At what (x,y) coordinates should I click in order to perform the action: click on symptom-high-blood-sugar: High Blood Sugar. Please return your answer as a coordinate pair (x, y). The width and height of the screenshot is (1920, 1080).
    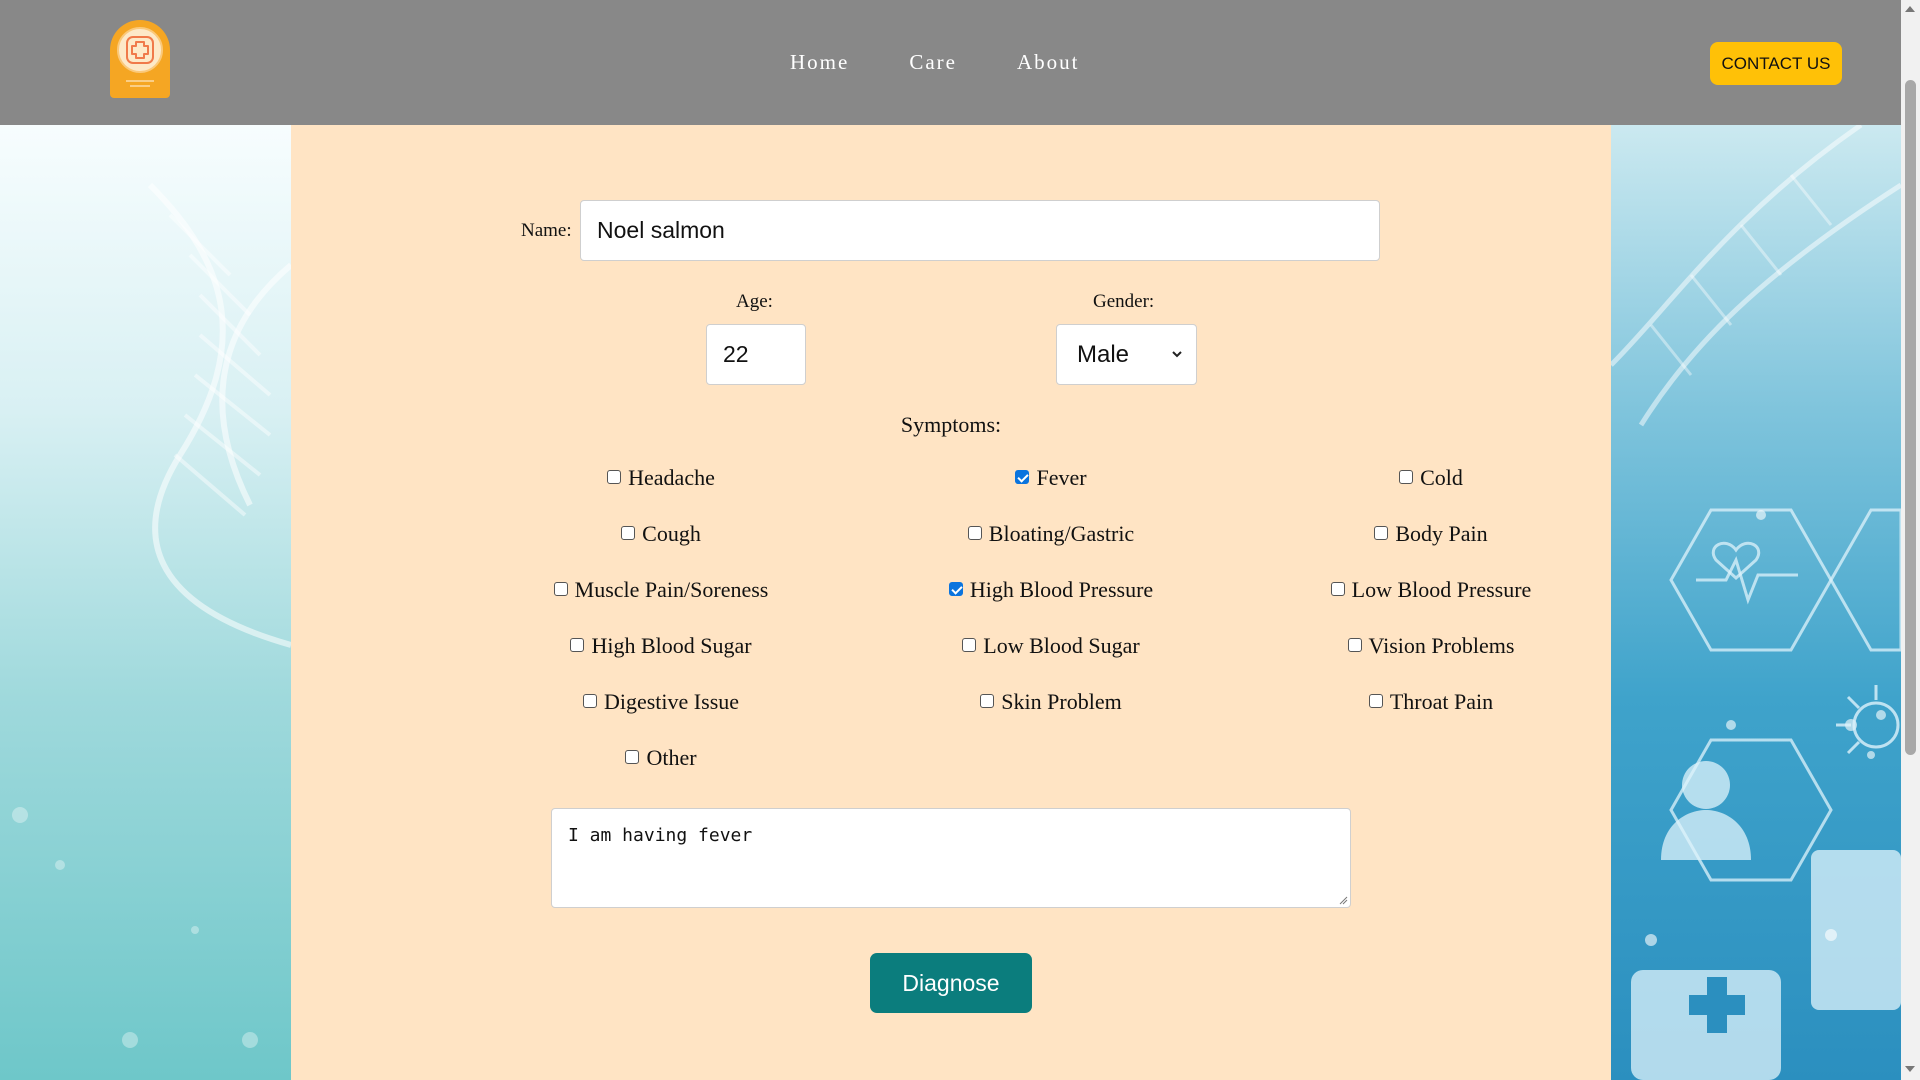
    Looking at the image, I should click on (661, 646).